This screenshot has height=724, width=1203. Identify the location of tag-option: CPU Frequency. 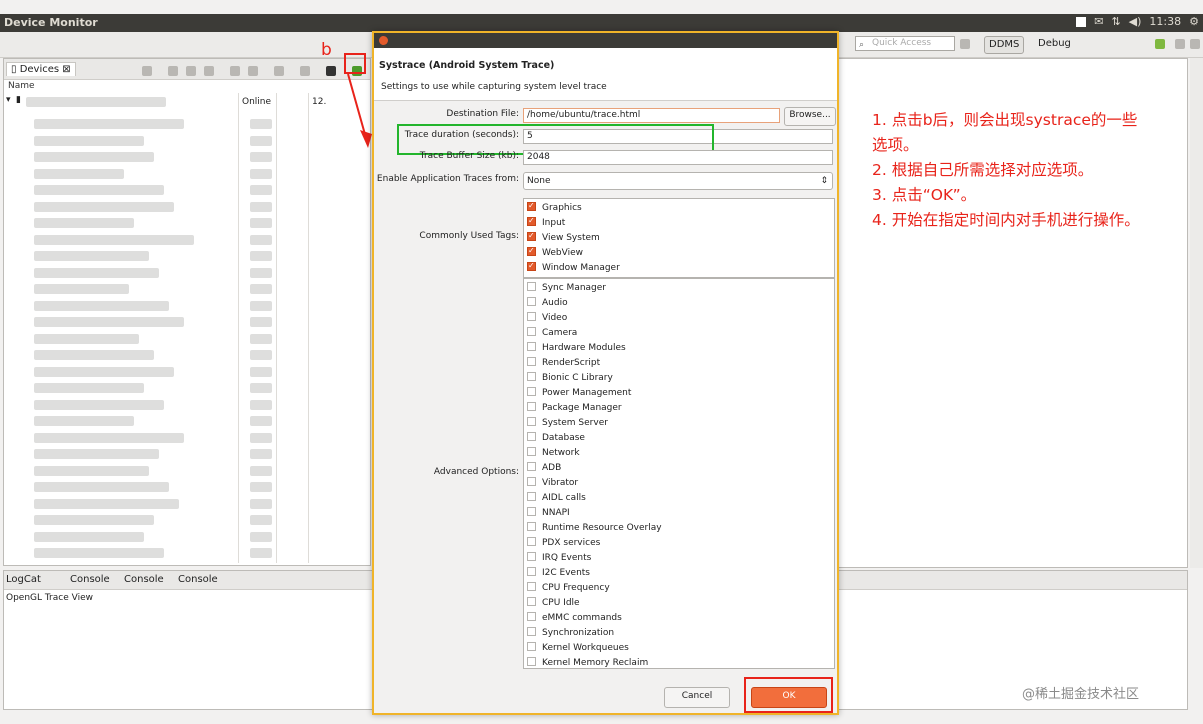
(568, 588).